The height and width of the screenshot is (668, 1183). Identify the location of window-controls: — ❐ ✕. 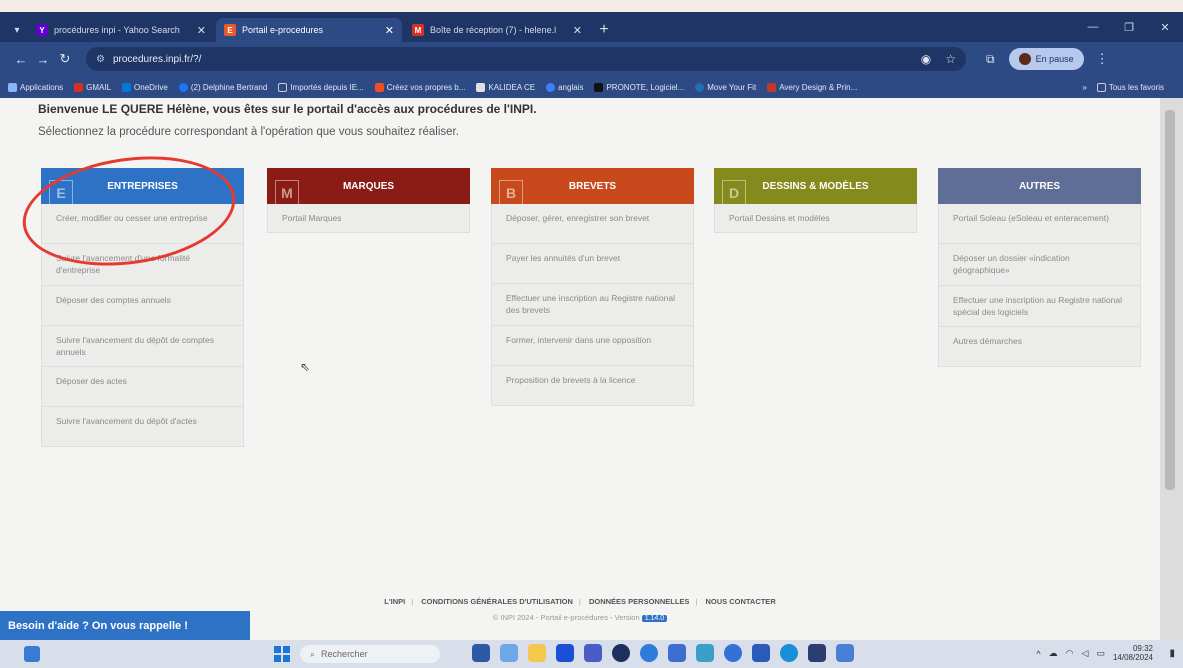
(1129, 27).